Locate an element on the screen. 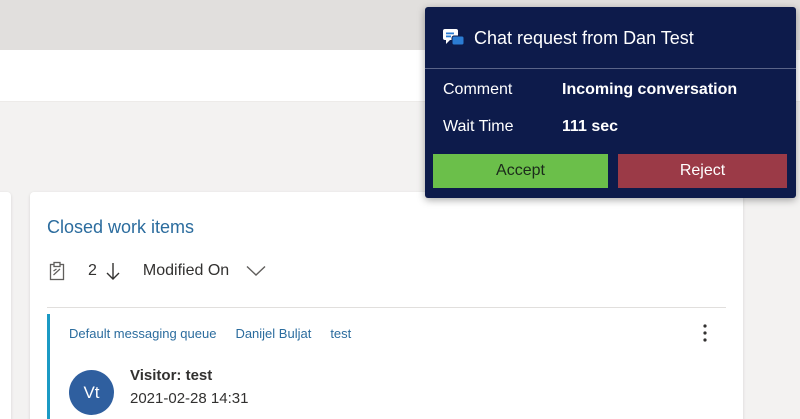 The image size is (800, 419). card-title: Closed work items is located at coordinates (120, 227).